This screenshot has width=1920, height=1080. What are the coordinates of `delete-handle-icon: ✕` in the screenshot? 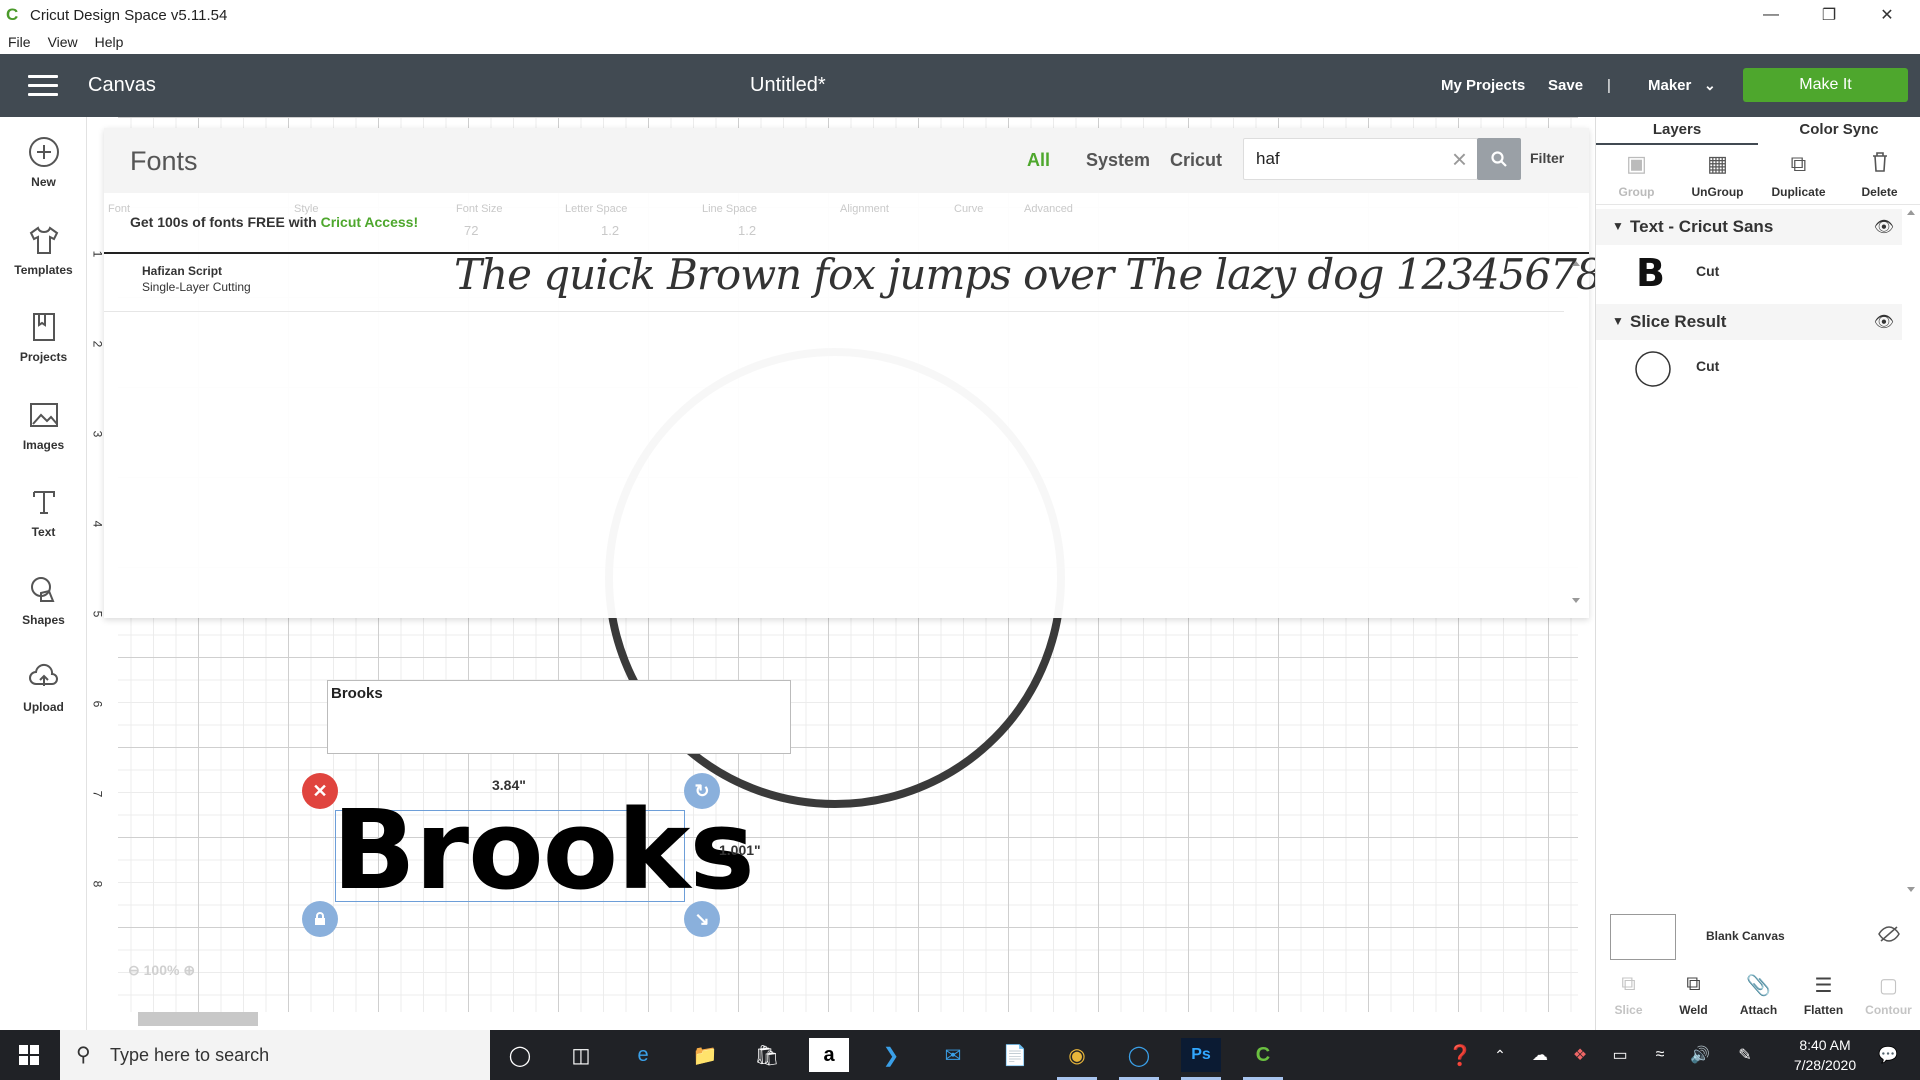 It's located at (320, 791).